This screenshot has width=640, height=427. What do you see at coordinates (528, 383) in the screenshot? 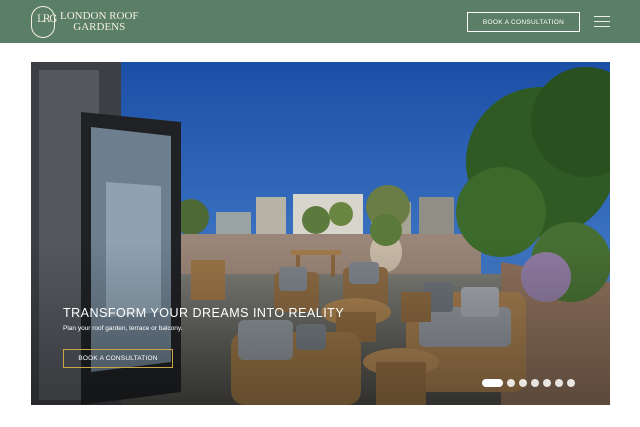
I see `slider-pagination` at bounding box center [528, 383].